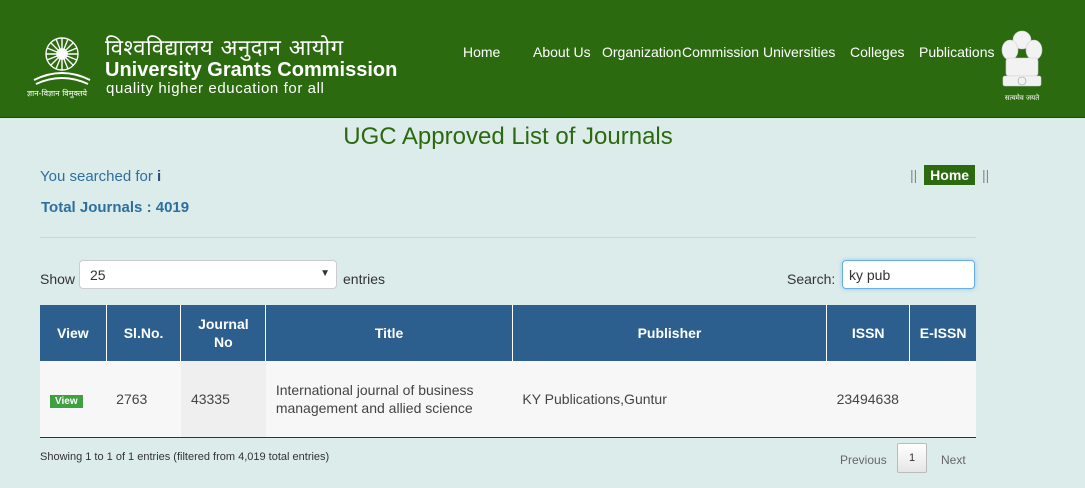  What do you see at coordinates (868, 333) in the screenshot?
I see `col-issn: ISSN` at bounding box center [868, 333].